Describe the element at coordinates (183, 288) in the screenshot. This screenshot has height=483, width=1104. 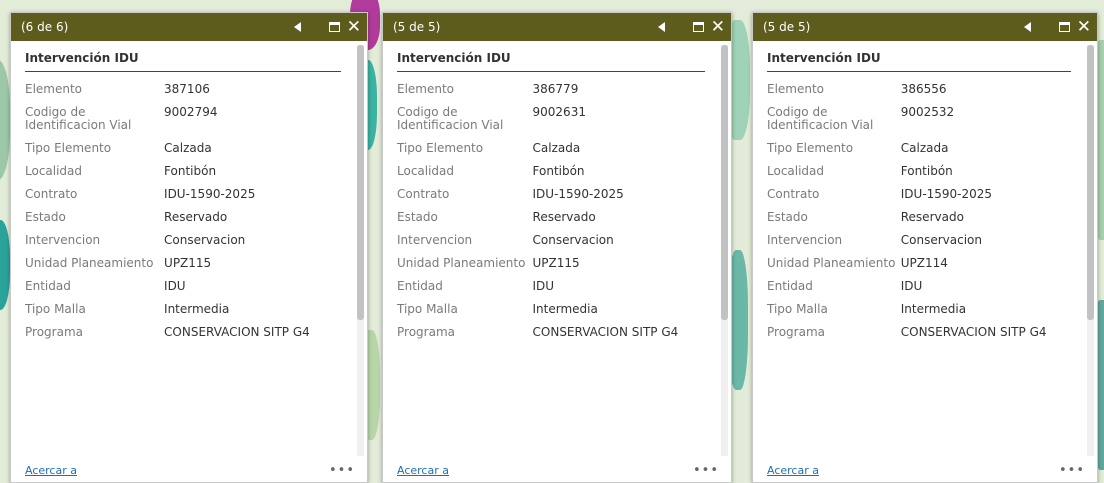
I see `attribute-row: Entidad IDU` at that location.